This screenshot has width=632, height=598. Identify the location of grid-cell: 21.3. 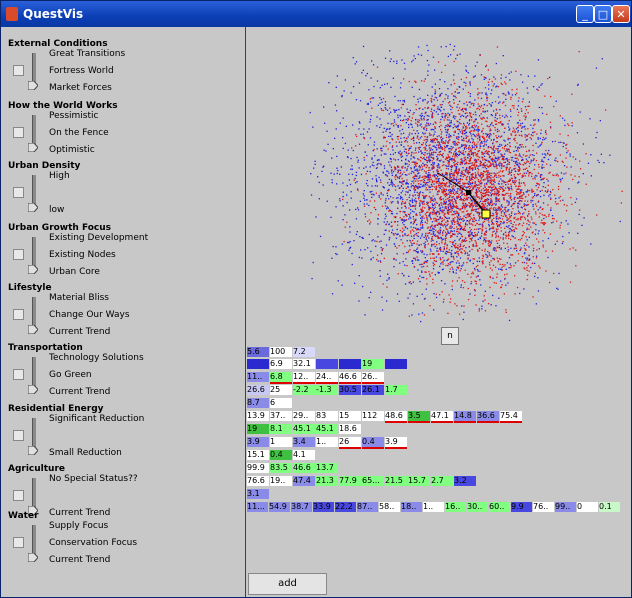
(327, 481).